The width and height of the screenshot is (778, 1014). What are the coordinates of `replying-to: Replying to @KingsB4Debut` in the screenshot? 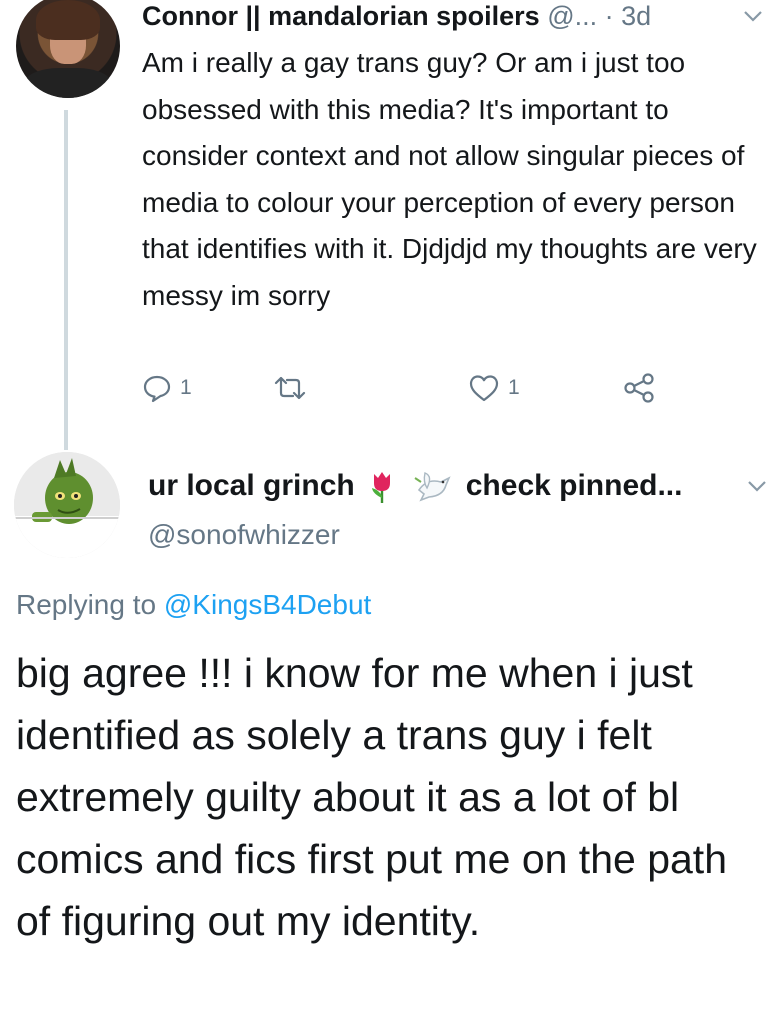 It's located at (193, 605).